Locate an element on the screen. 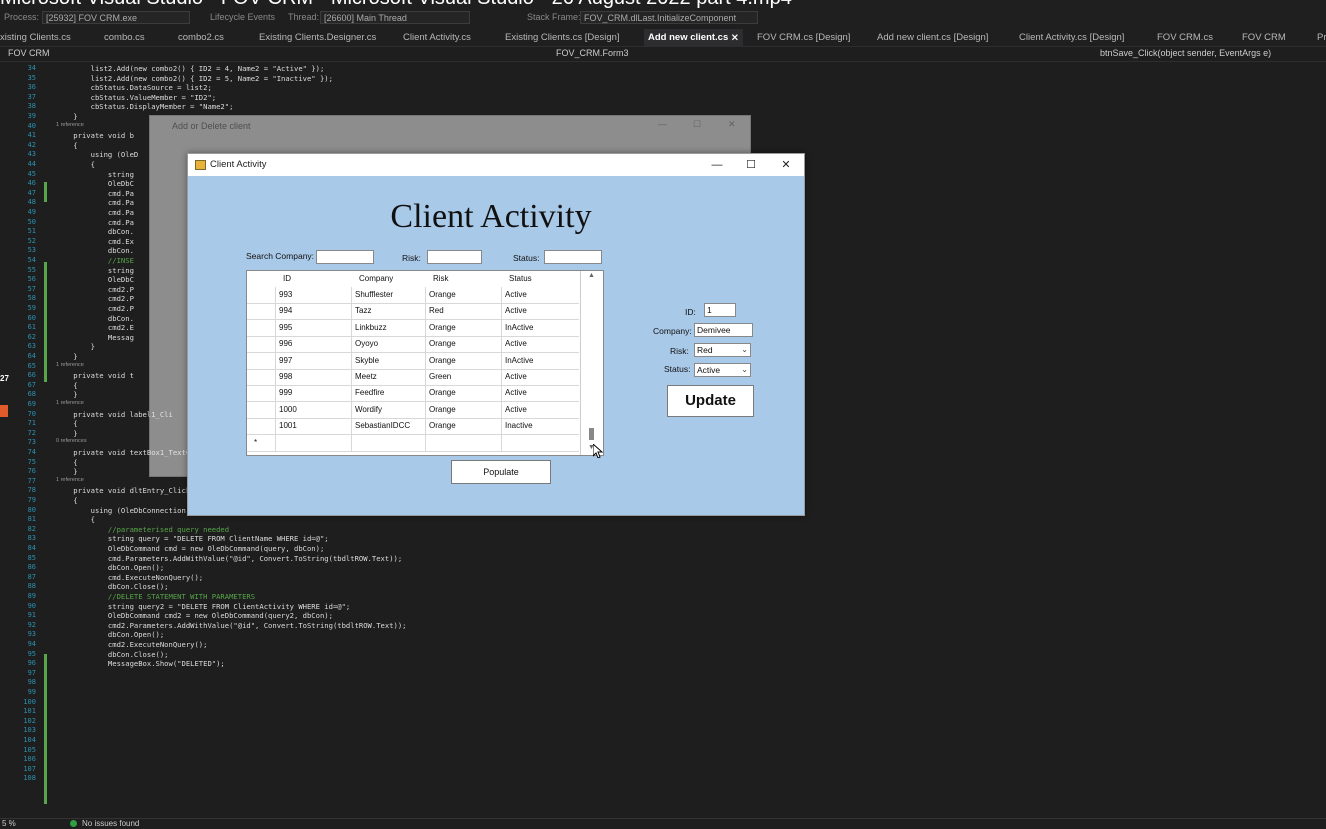 The image size is (1326, 829). process-select: [25932] FOV CRM.exe is located at coordinates (116, 17).